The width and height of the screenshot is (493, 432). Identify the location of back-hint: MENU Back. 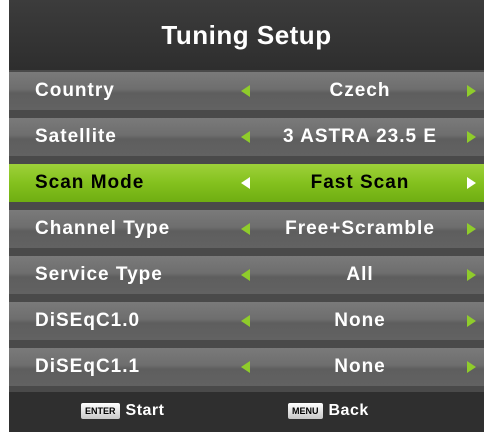
(328, 411).